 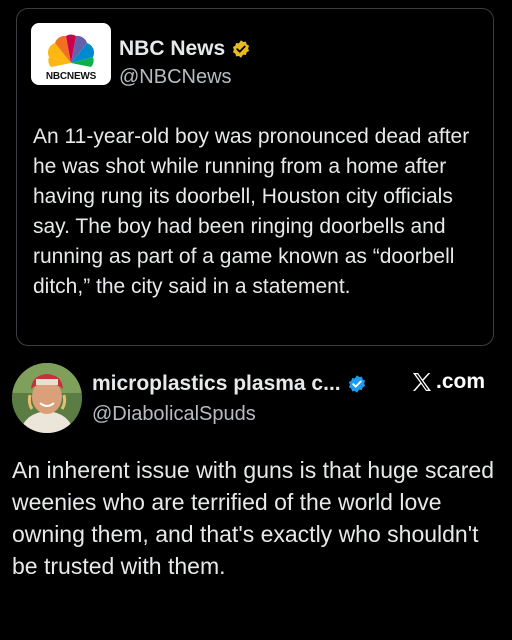 I want to click on source-label: .com, so click(x=447, y=382).